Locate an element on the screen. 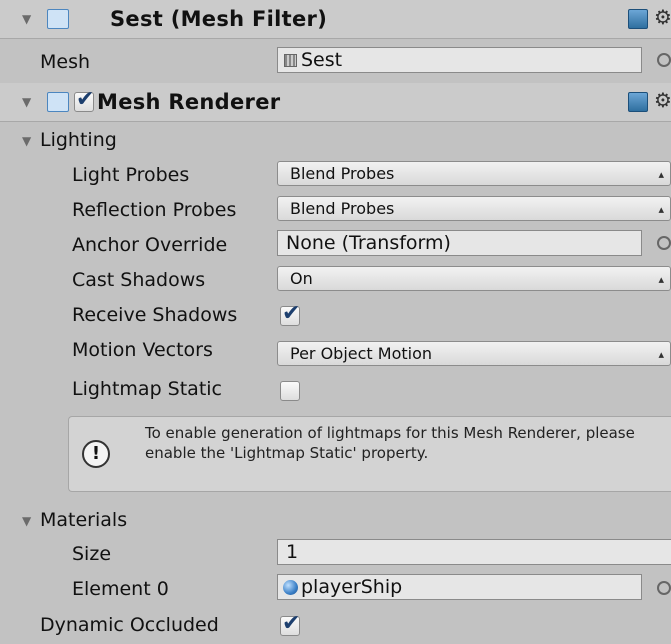  mesh-renderer-header: ▼ ✔ Mesh Renderer ⚙ is located at coordinates (335, 102).